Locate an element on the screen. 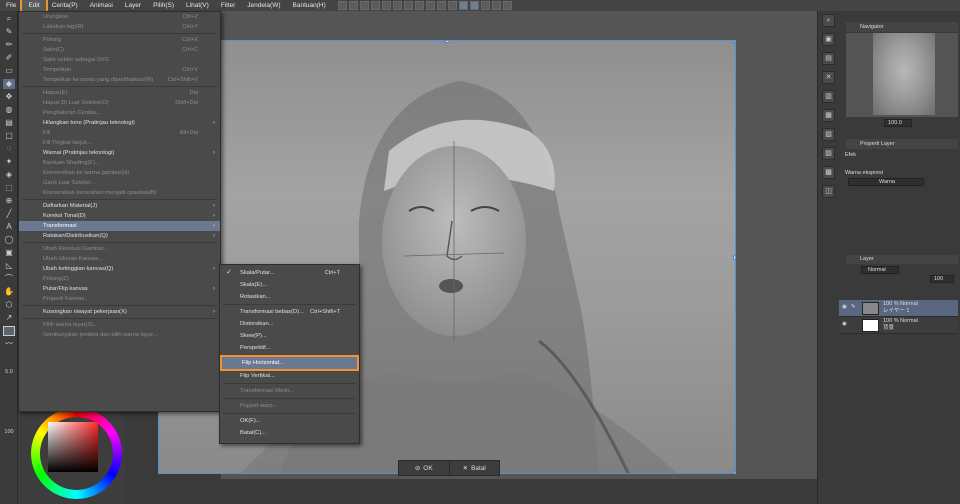  gradient-icon: ▤ is located at coordinates (9, 123).